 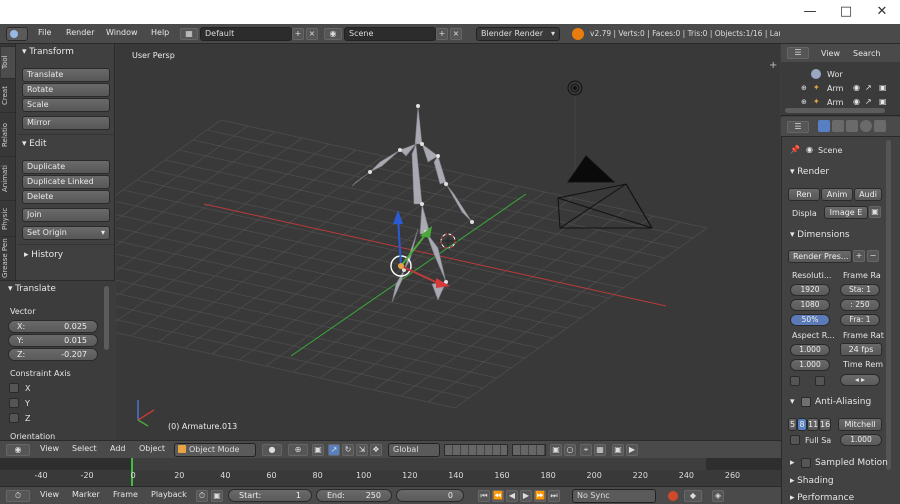 What do you see at coordinates (540, 496) in the screenshot?
I see `jump-keyframe-forward-icon: ⏩` at bounding box center [540, 496].